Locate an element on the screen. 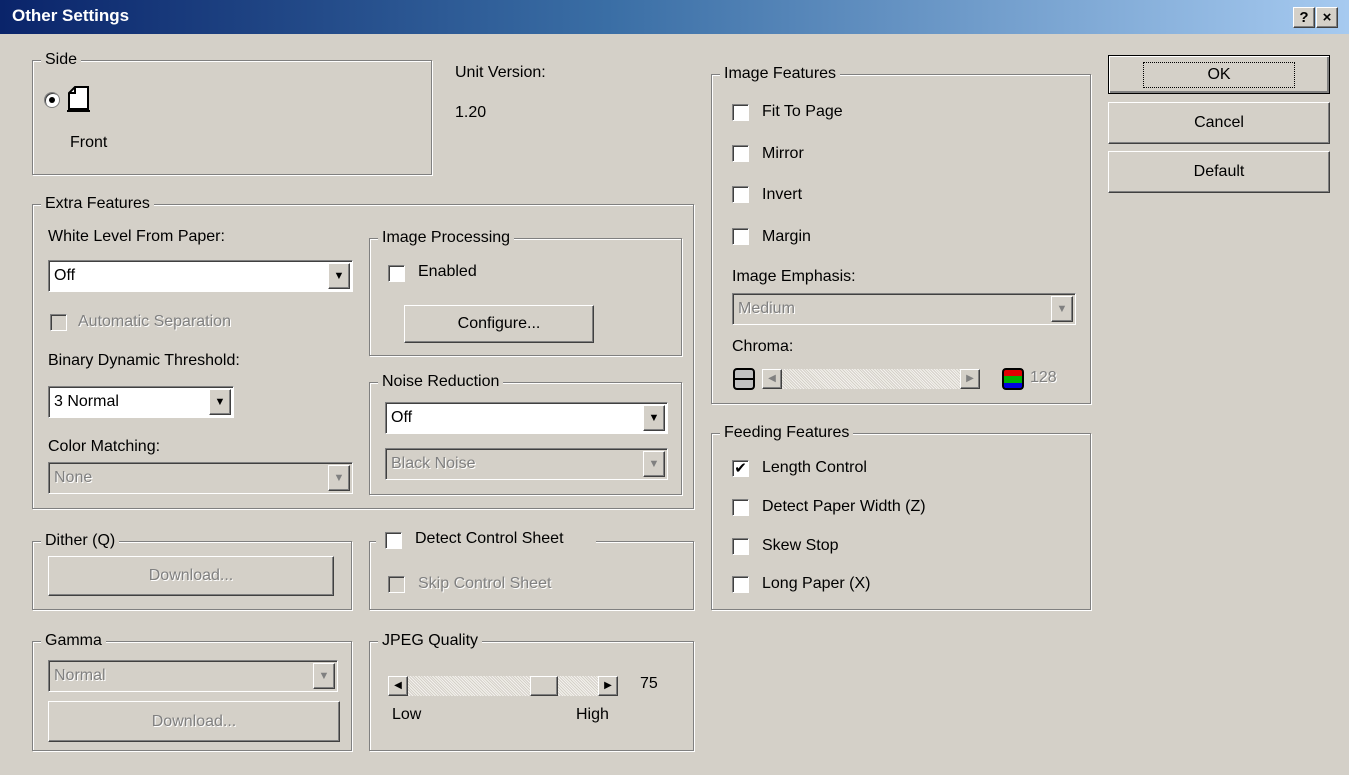  jpeg-increase-button: ▶ is located at coordinates (608, 686).